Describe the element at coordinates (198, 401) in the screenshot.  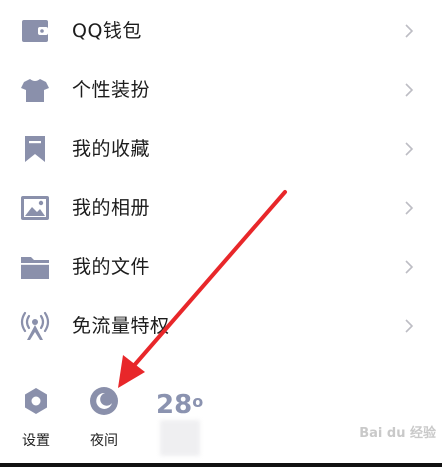
I see `degree-symbol: o` at that location.